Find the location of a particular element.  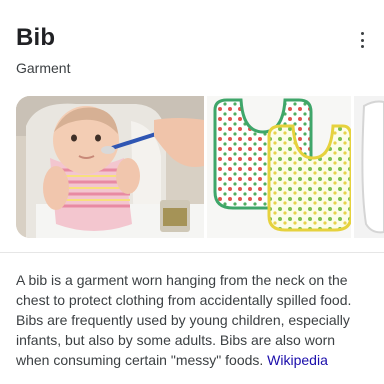

entity-title: Bib is located at coordinates (36, 37).